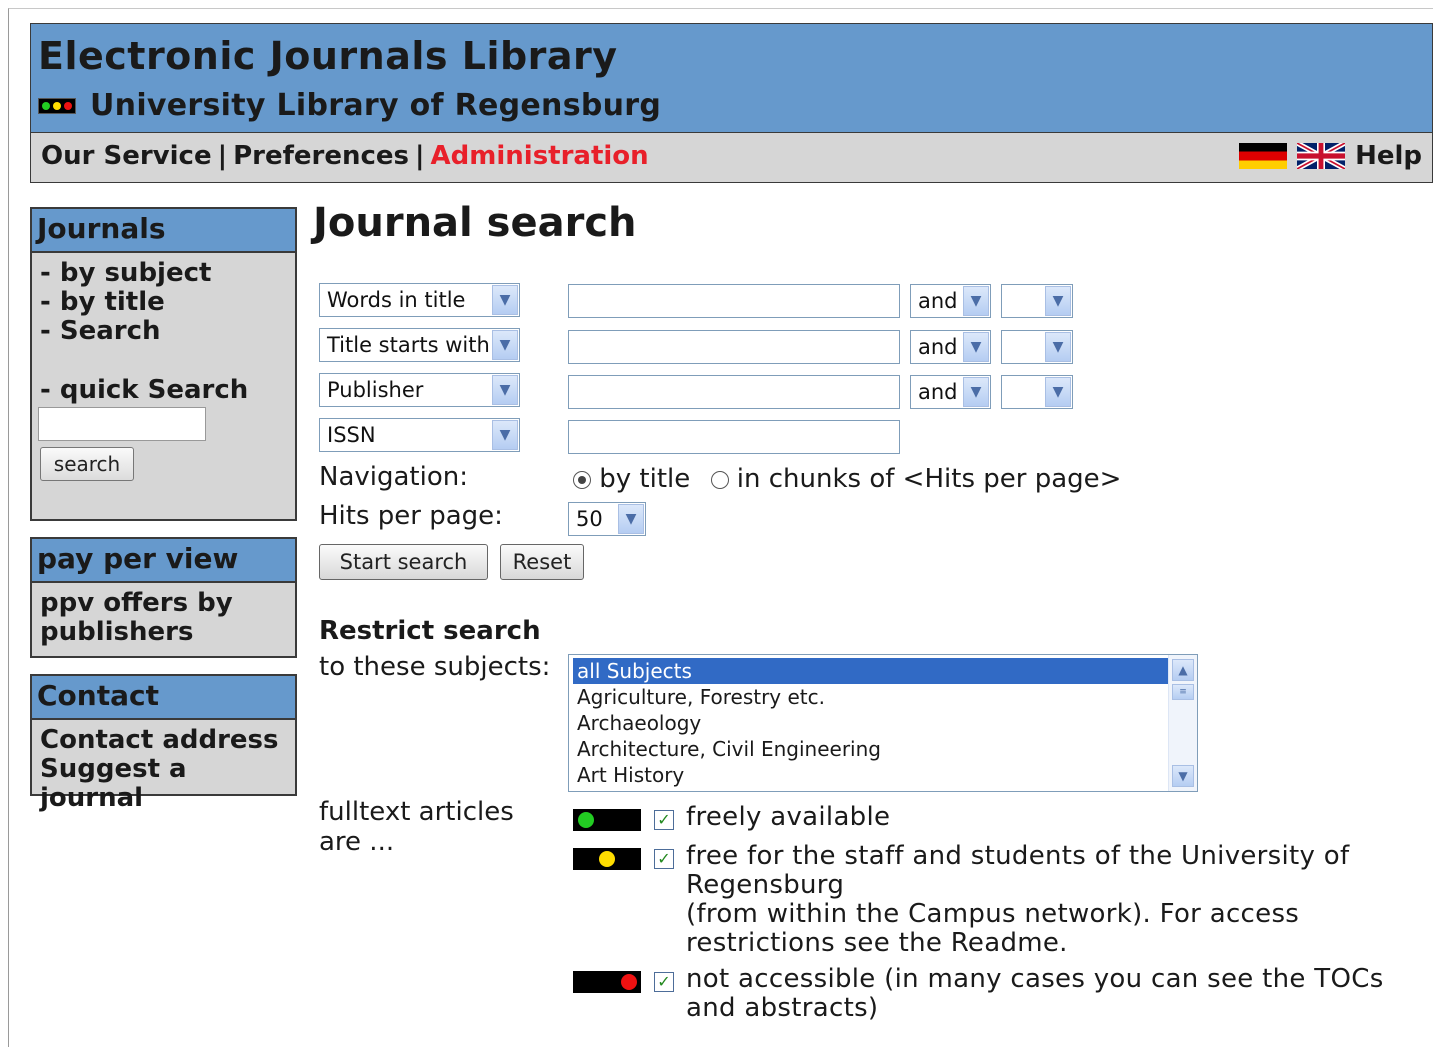 Image resolution: width=1433 pixels, height=1047 pixels. What do you see at coordinates (950, 392) in the screenshot?
I see `operator-select-3: and ▼` at bounding box center [950, 392].